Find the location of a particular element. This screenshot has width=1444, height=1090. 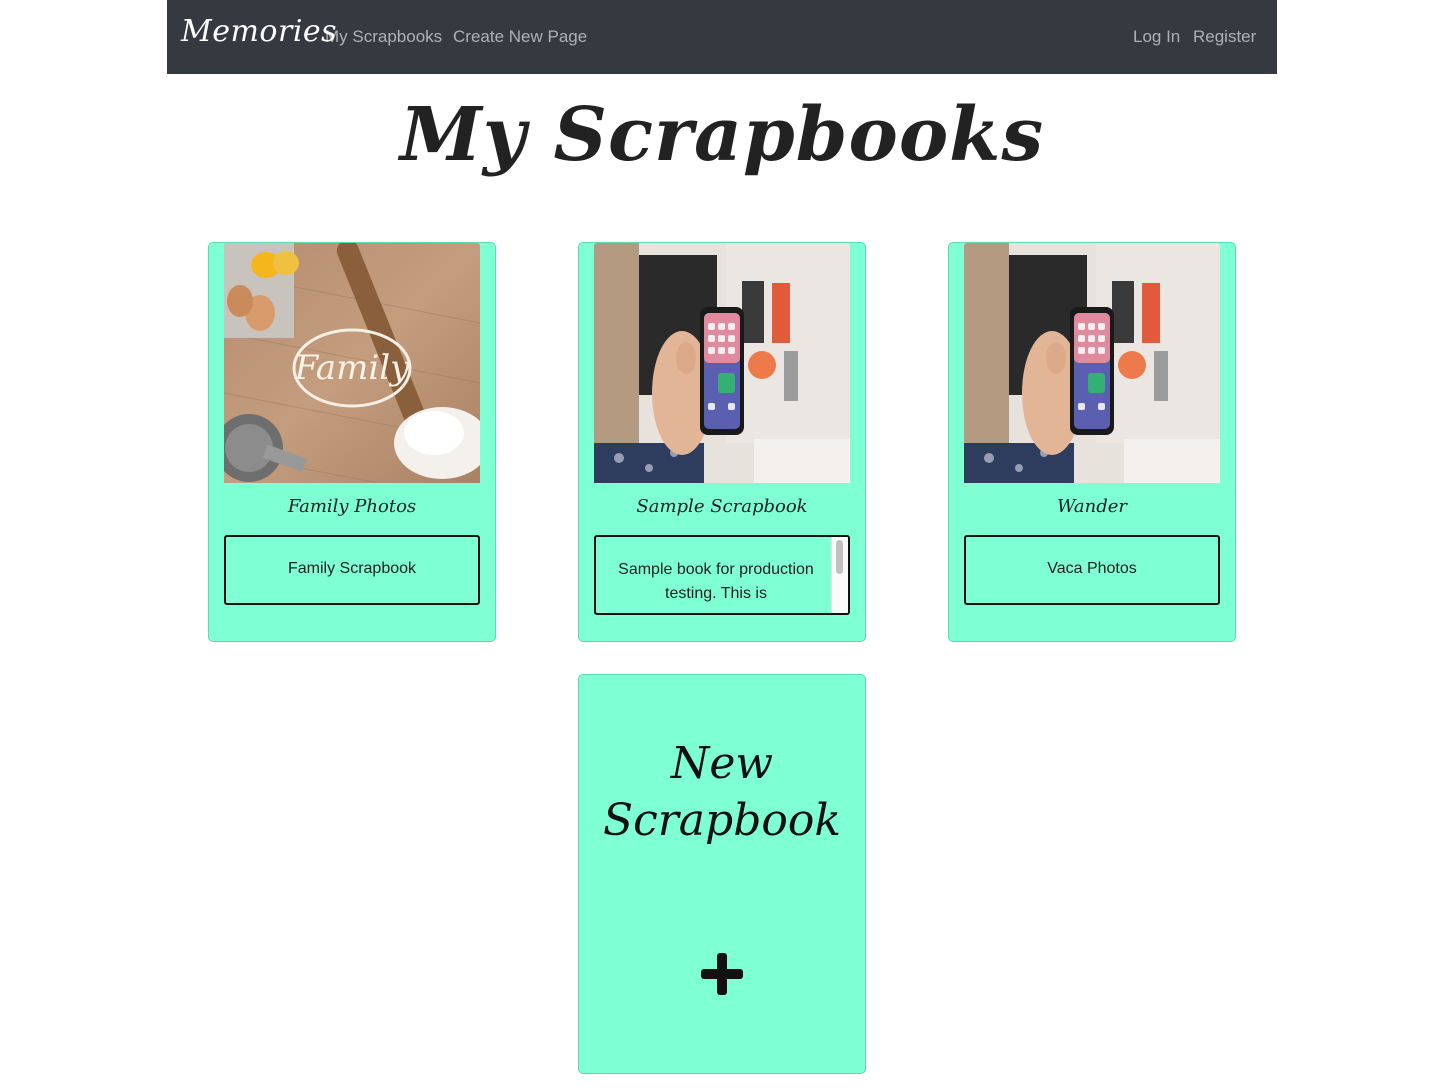

svg-text: Family is located at coordinates (352, 368).